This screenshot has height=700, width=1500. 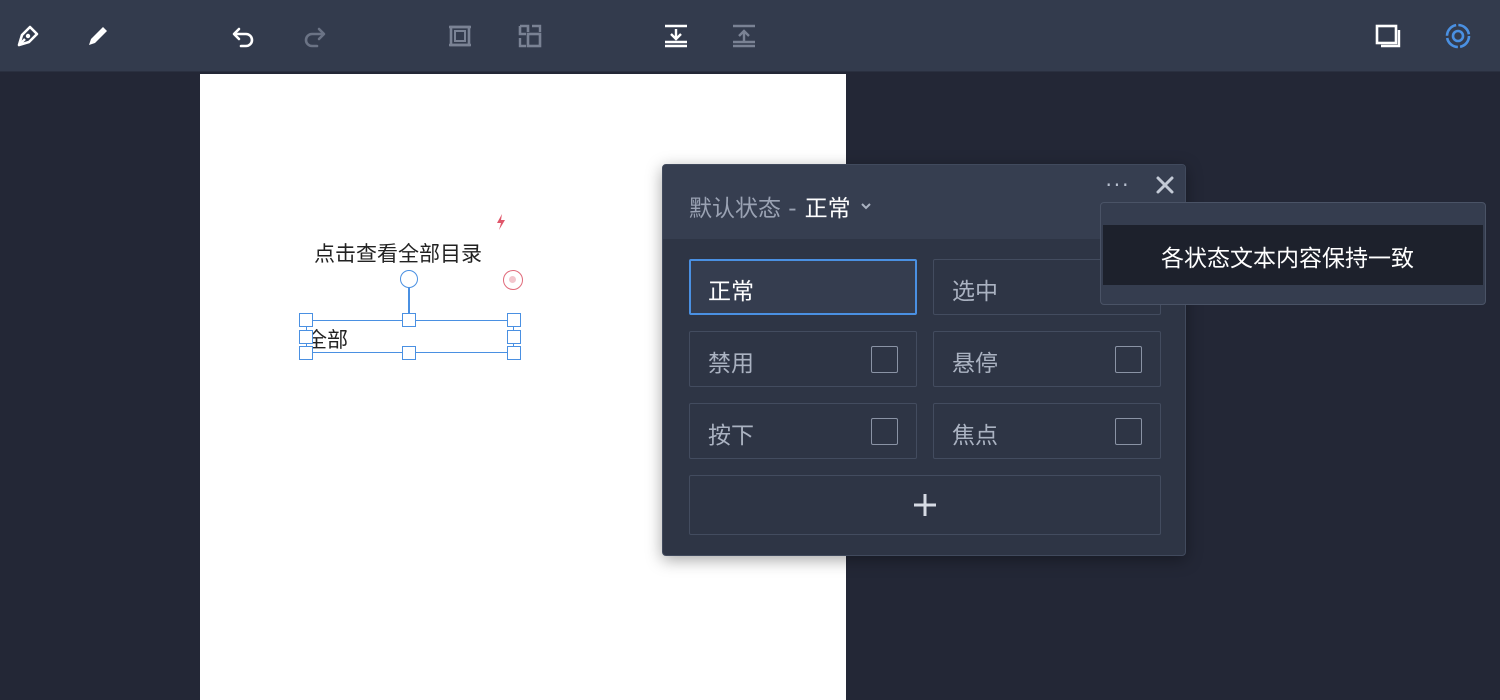 I want to click on redo-icon, so click(x=315, y=37).